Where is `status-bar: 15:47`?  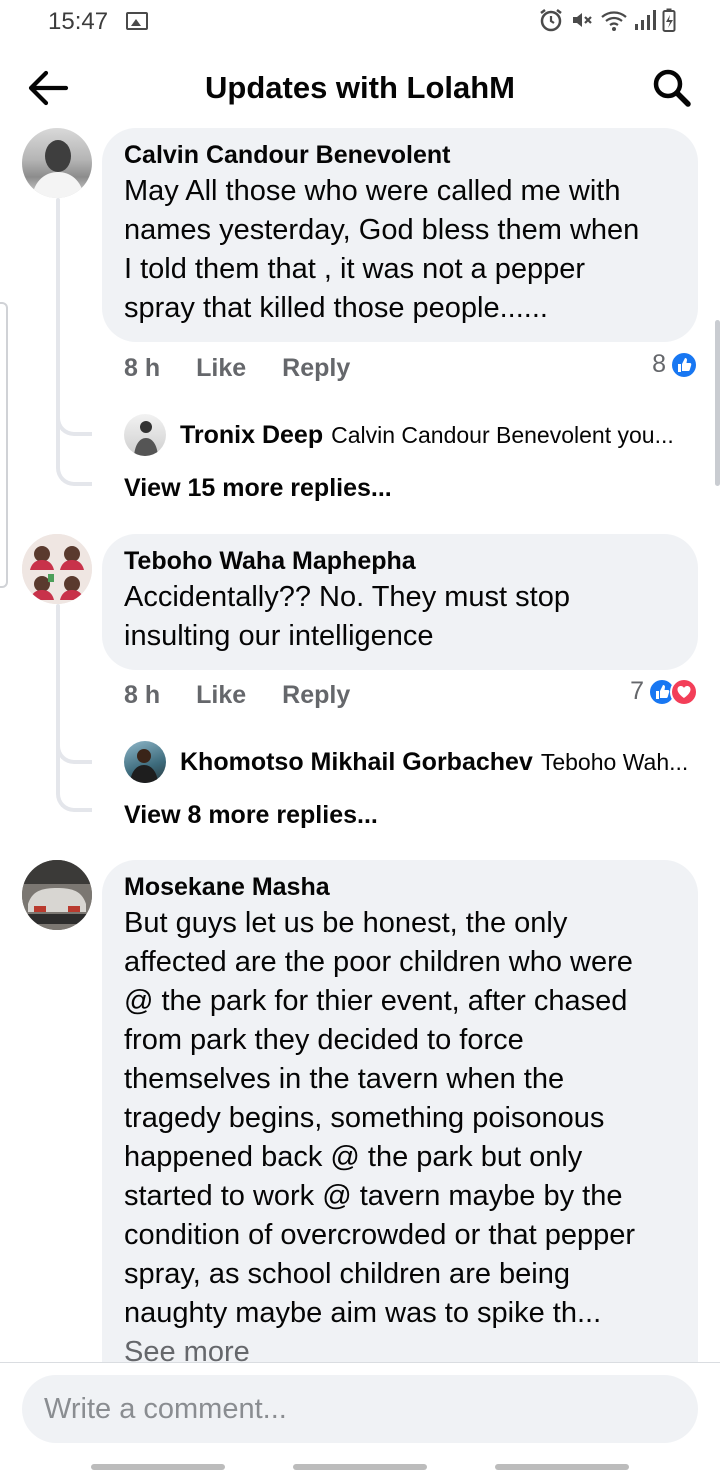
status-bar: 15:47 is located at coordinates (360, 22).